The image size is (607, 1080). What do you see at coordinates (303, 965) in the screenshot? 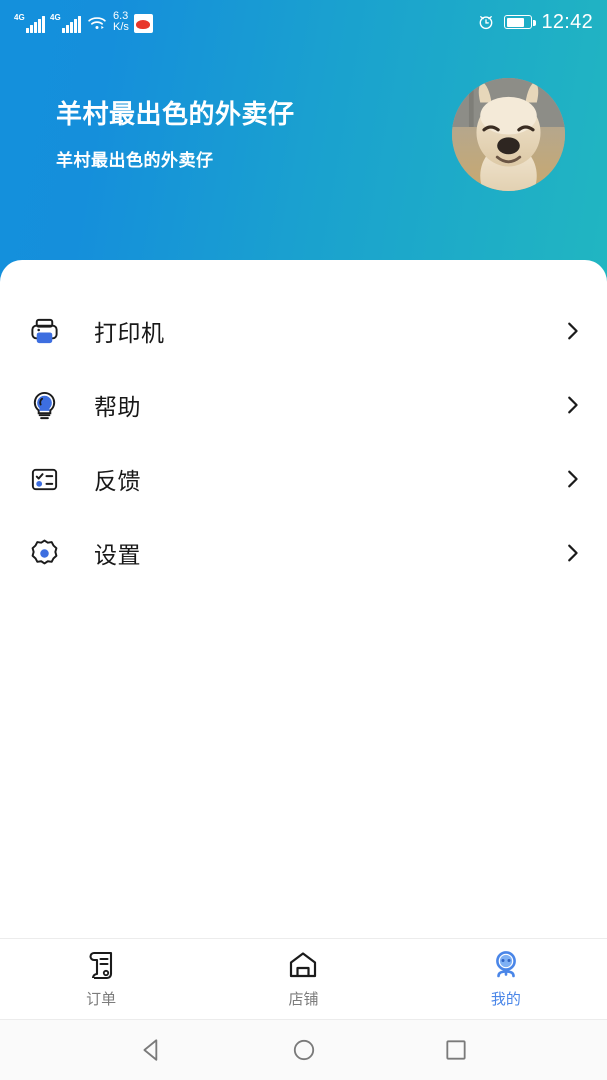
I see `store-home-icon` at bounding box center [303, 965].